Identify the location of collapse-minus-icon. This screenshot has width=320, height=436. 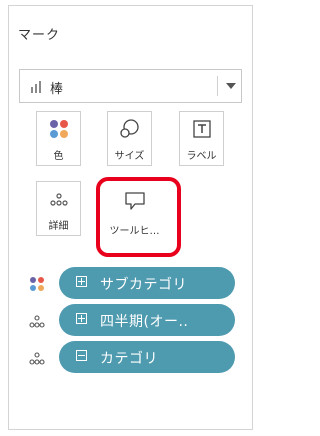
(81, 355).